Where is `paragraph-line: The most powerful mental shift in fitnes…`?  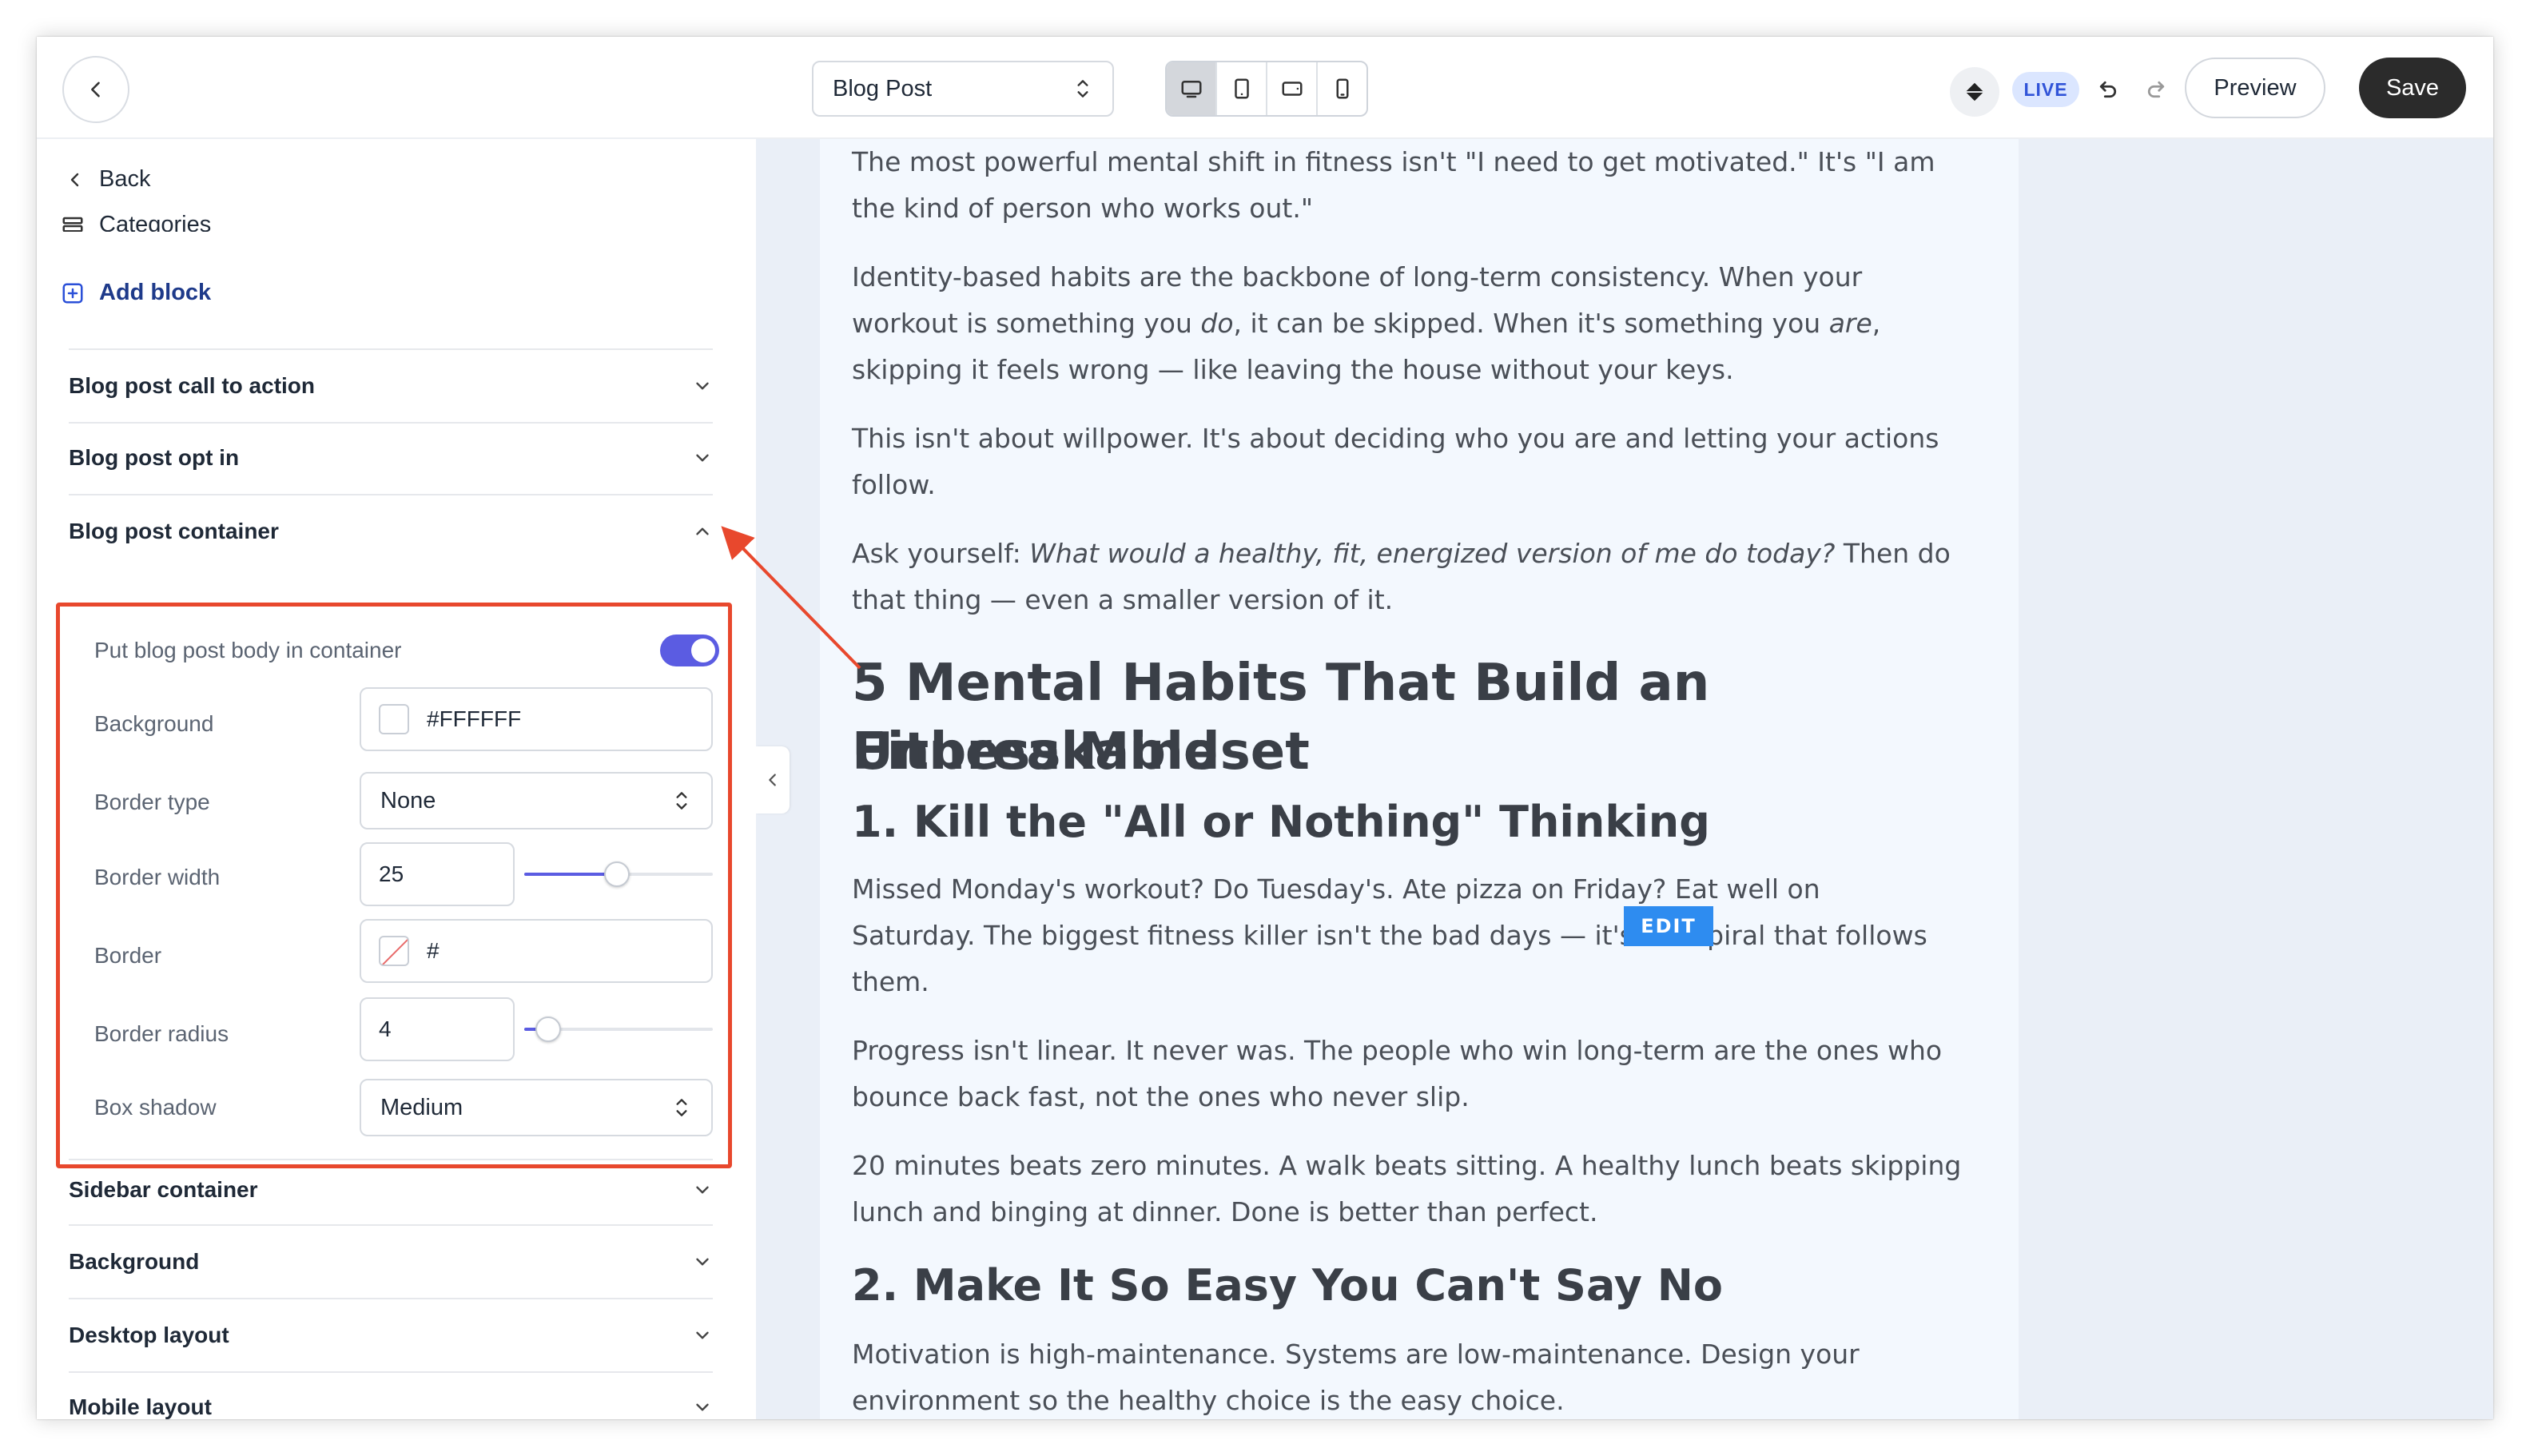 paragraph-line: The most powerful mental shift in fitnes… is located at coordinates (1393, 161).